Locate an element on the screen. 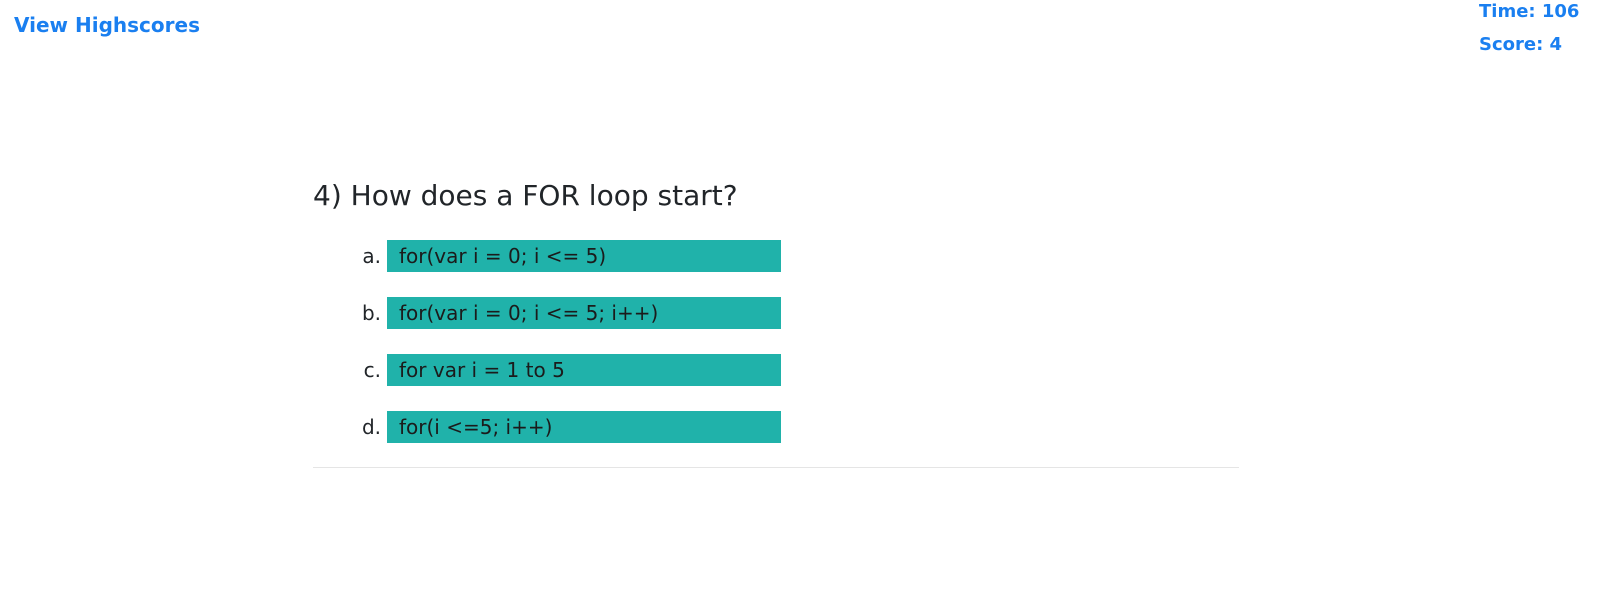 This screenshot has height=596, width=1607. score-display: Score: 4 is located at coordinates (1521, 44).